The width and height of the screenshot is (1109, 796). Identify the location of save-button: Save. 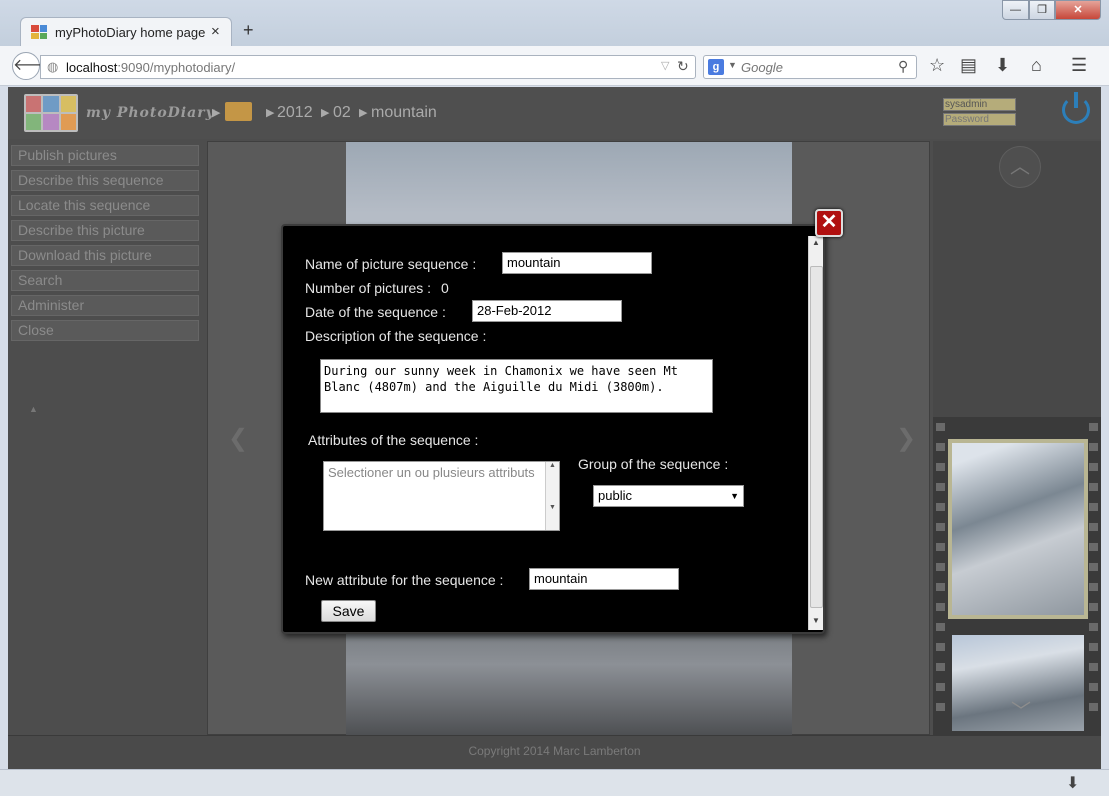
(348, 611).